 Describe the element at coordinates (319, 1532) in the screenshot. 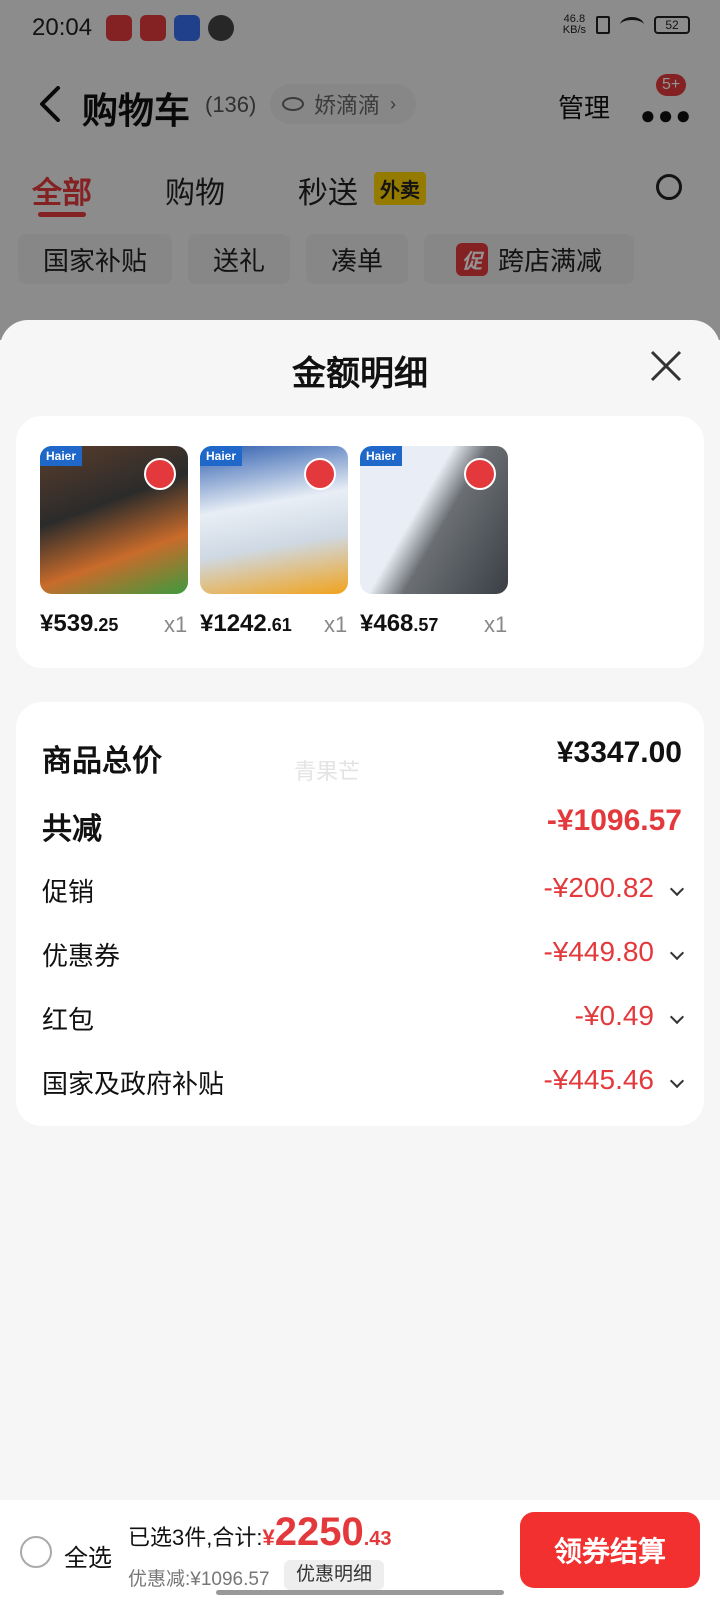

I see `total-amount: 2250` at that location.